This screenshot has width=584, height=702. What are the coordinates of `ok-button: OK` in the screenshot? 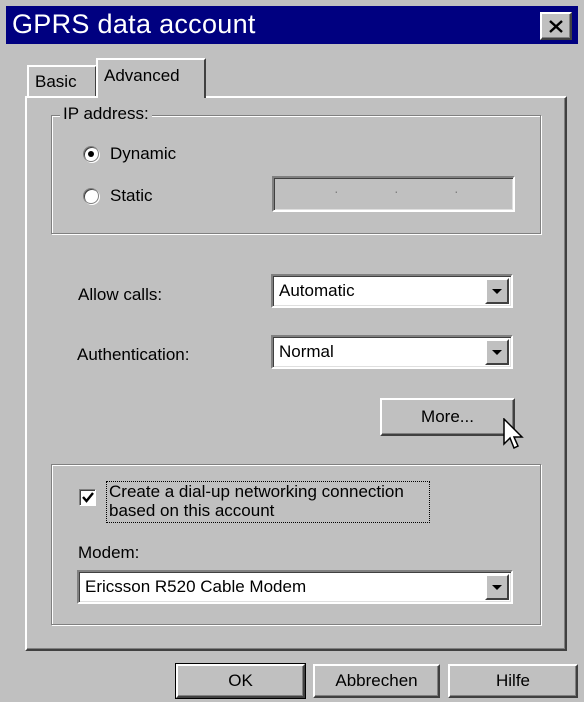 It's located at (240, 681).